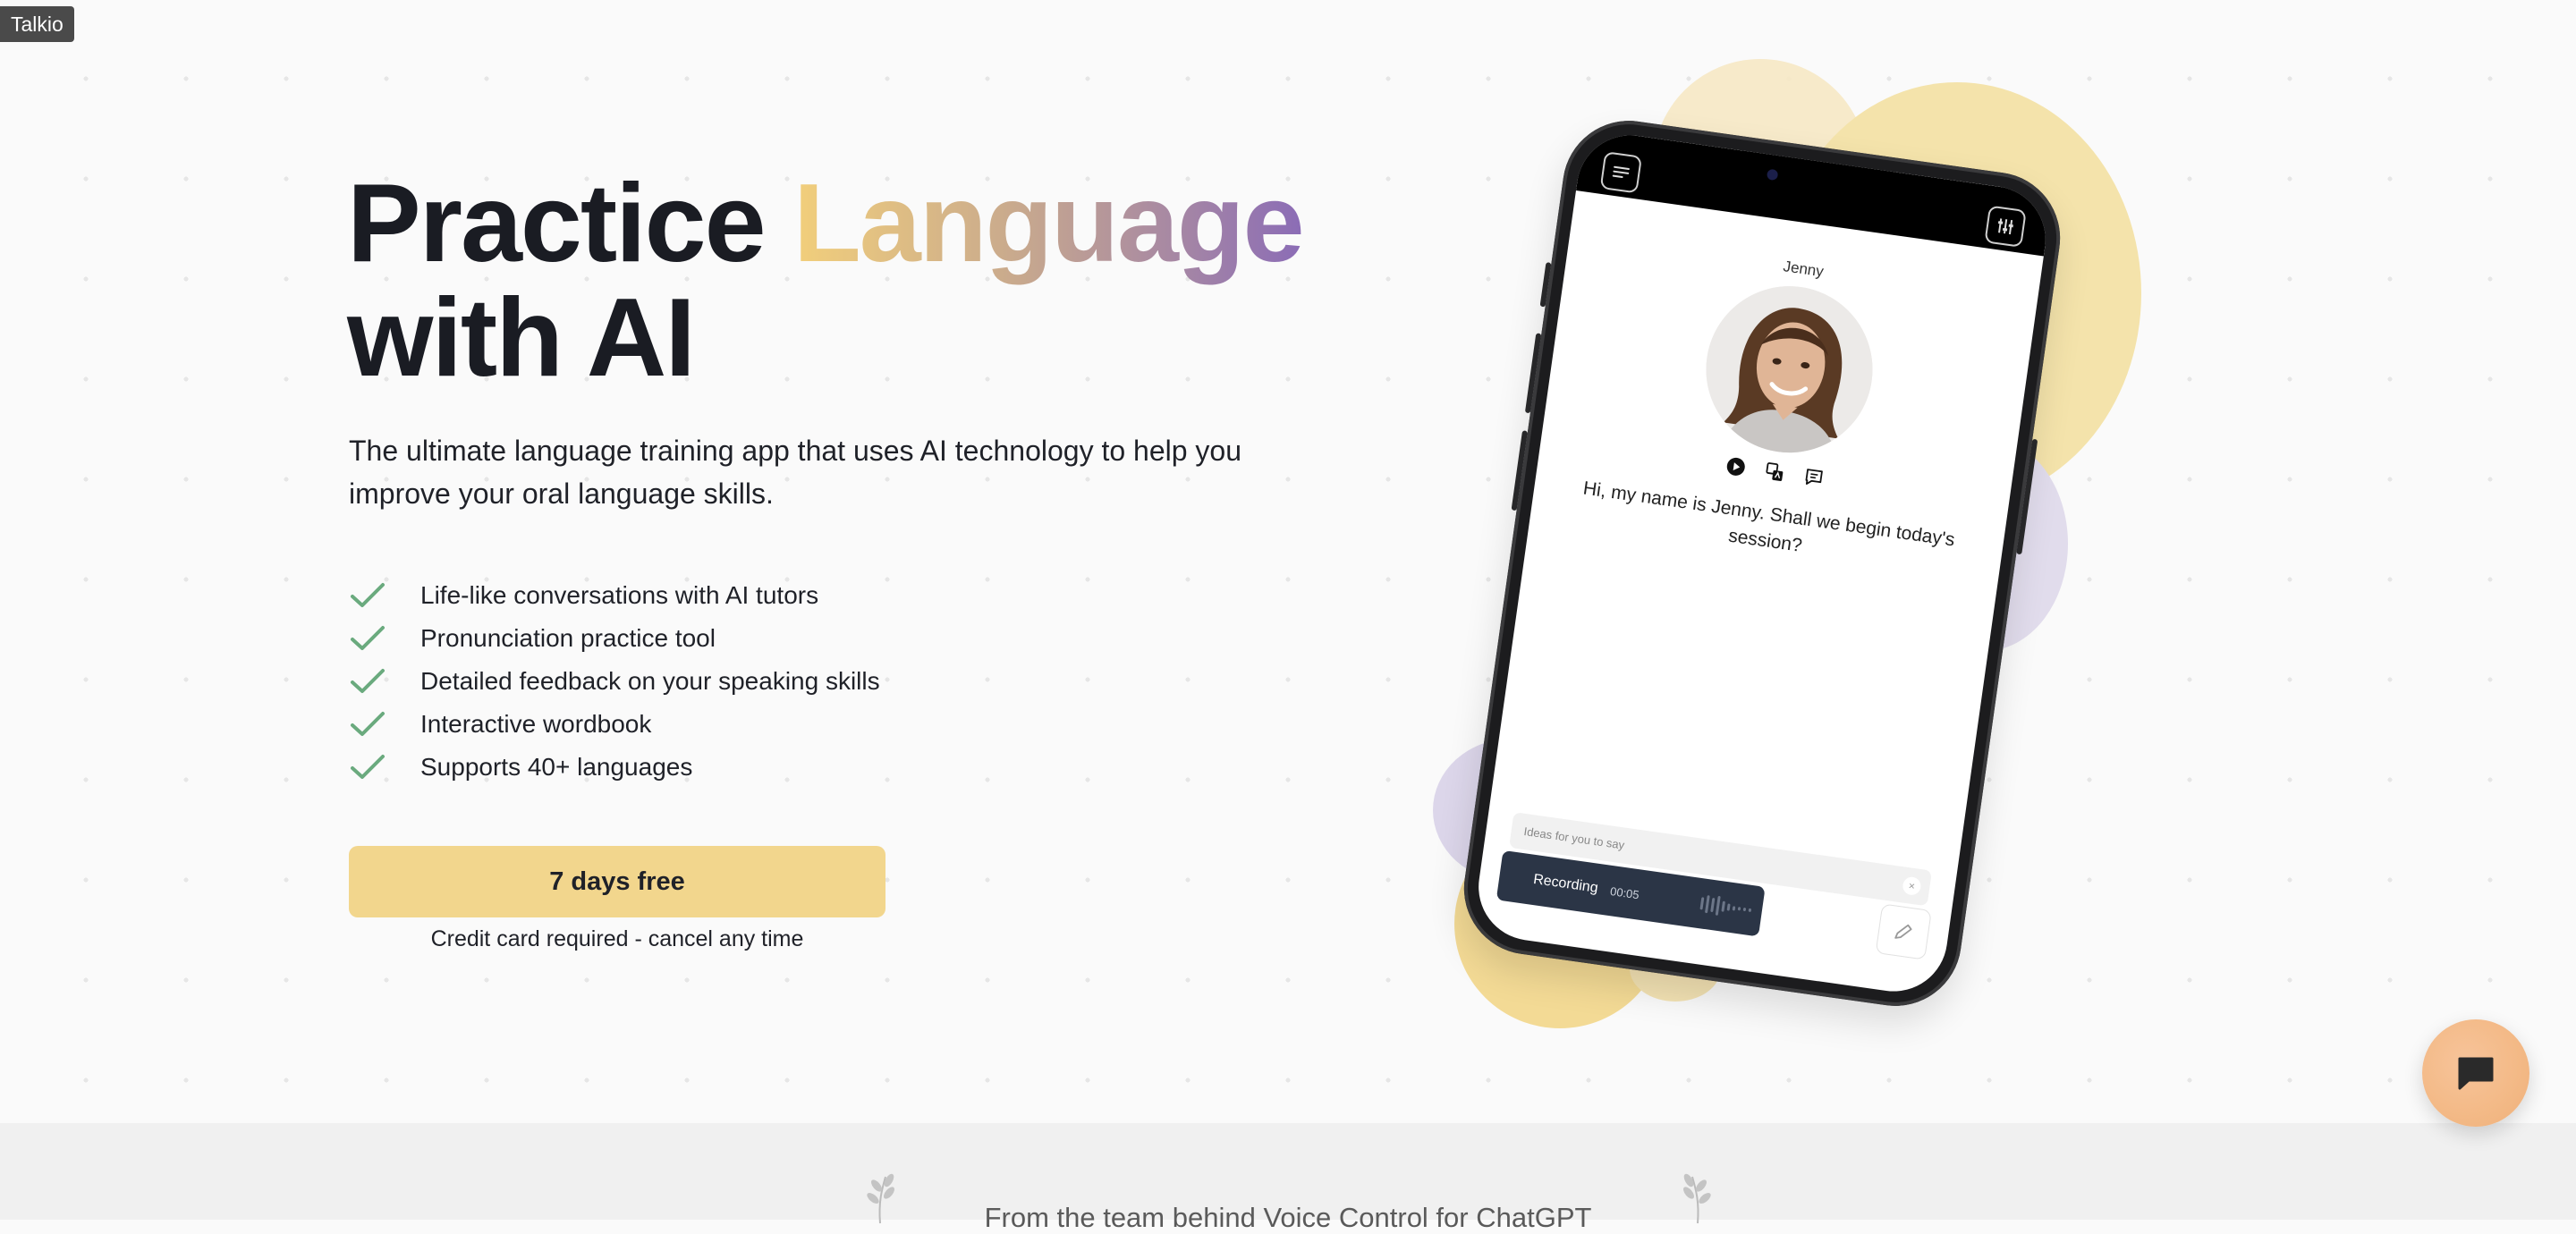 The height and width of the screenshot is (1234, 2576). Describe the element at coordinates (570, 223) in the screenshot. I see `hero-title-part1: Practice` at that location.